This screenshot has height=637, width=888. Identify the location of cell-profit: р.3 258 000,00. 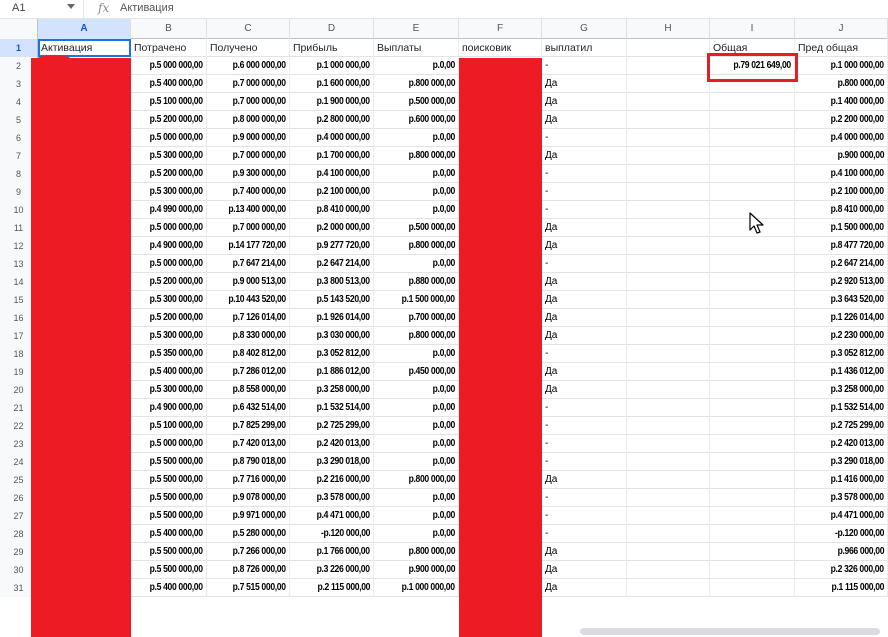
(332, 390).